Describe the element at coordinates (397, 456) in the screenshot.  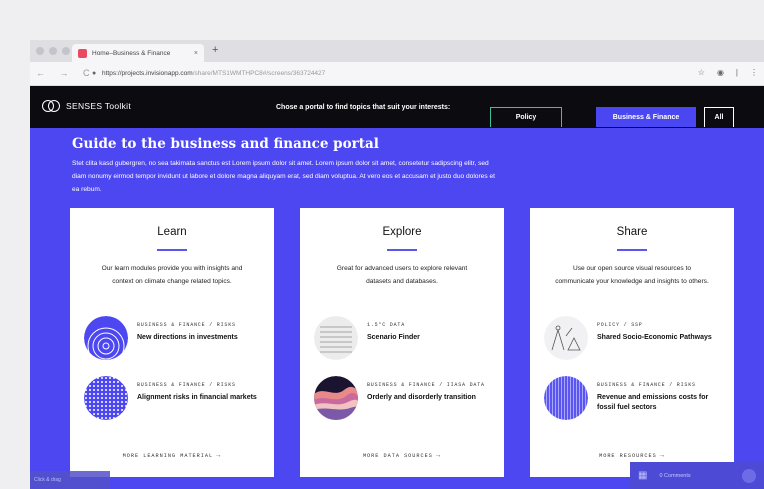
I see `more-label: MORE DATA SOURCES` at that location.